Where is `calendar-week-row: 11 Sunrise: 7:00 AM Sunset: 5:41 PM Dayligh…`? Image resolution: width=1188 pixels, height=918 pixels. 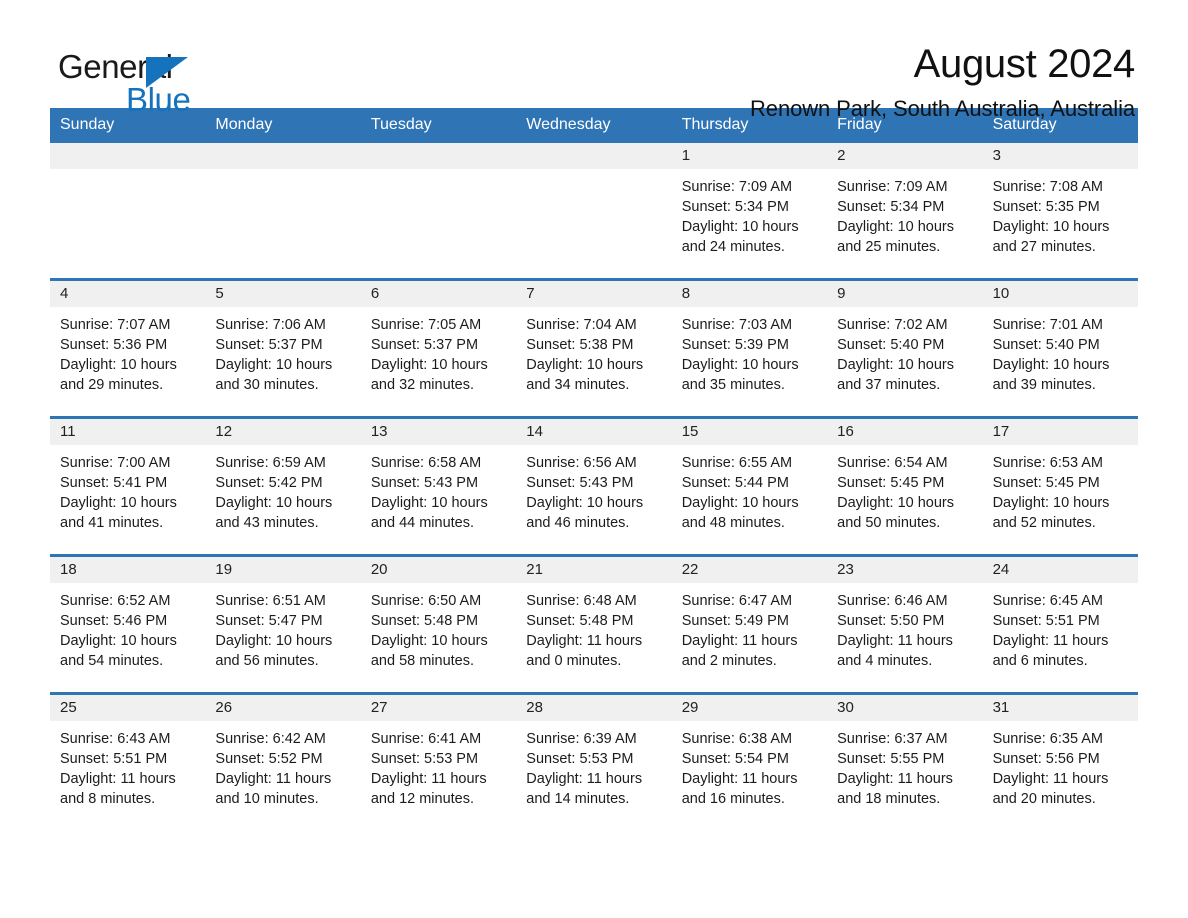 calendar-week-row: 11 Sunrise: 7:00 AM Sunset: 5:41 PM Dayligh… is located at coordinates (594, 484).